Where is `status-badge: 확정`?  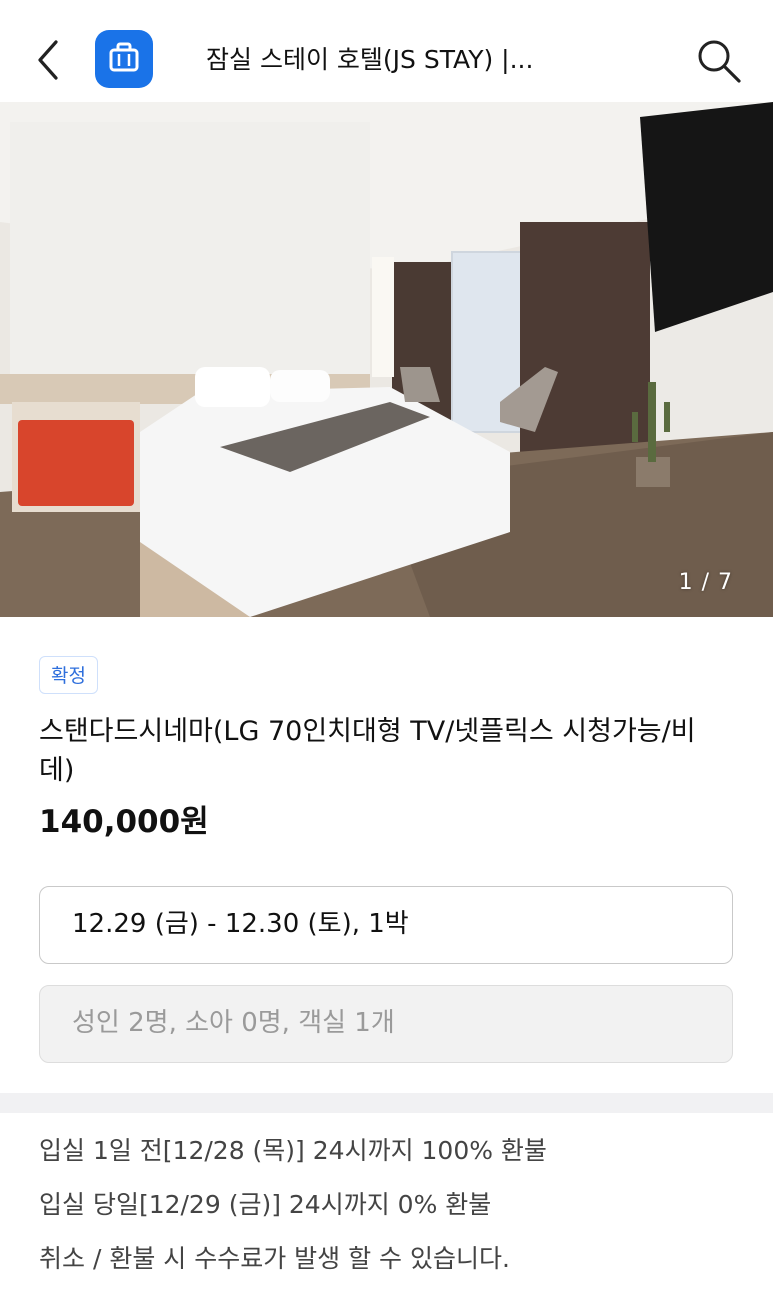
status-badge: 확정 is located at coordinates (68, 675).